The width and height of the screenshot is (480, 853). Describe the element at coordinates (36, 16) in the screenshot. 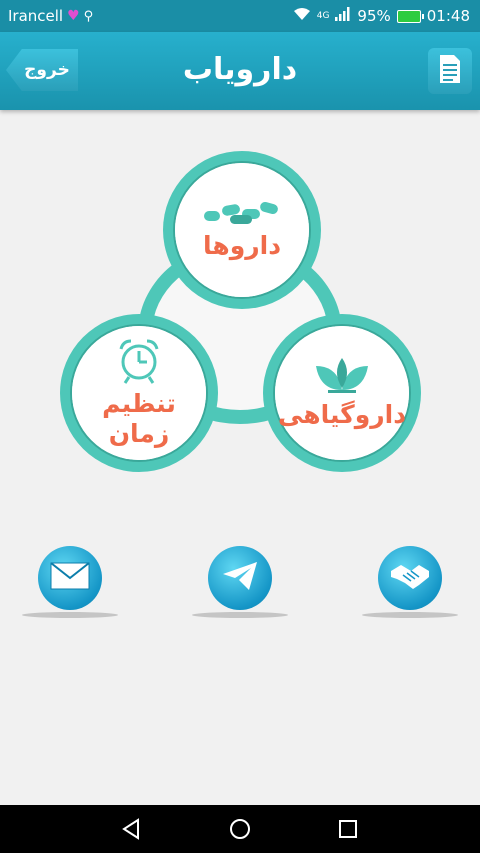

I see `carrier-name: Irancell` at that location.